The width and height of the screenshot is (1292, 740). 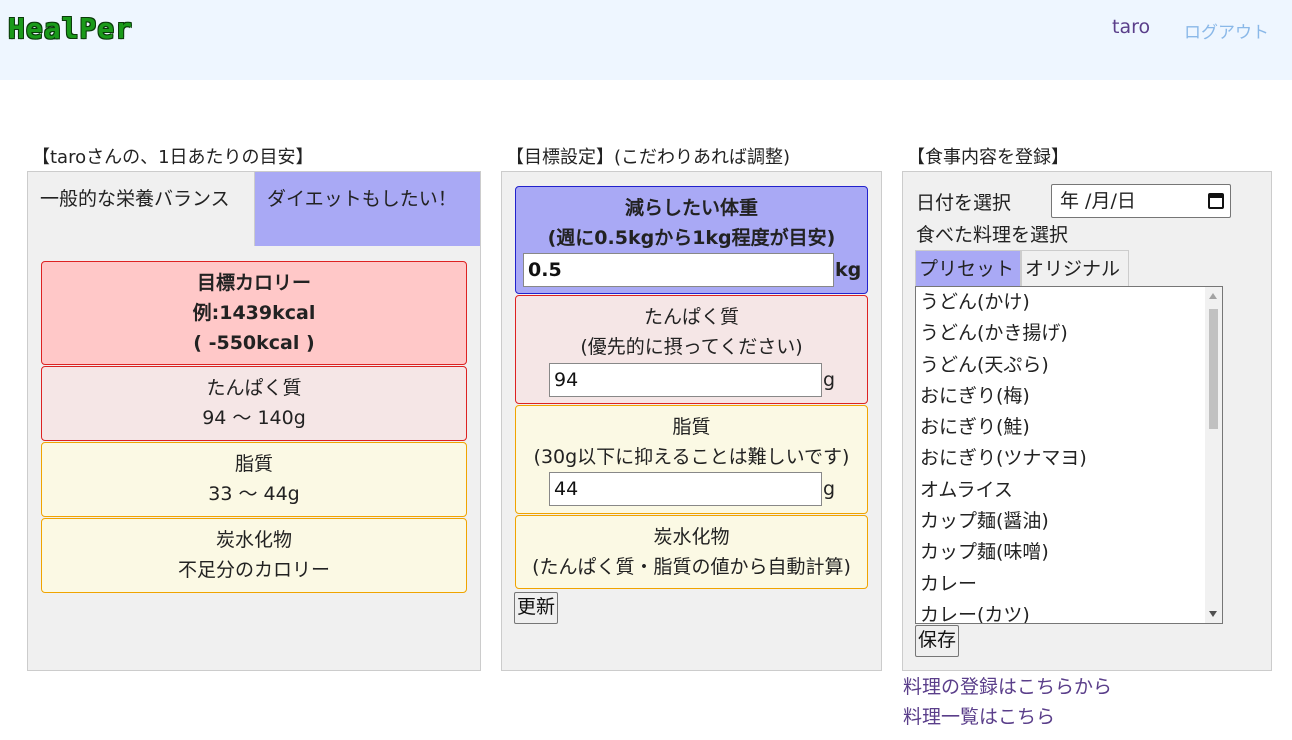 I want to click on dish-option: おにぎり(鮭), so click(x=1069, y=427).